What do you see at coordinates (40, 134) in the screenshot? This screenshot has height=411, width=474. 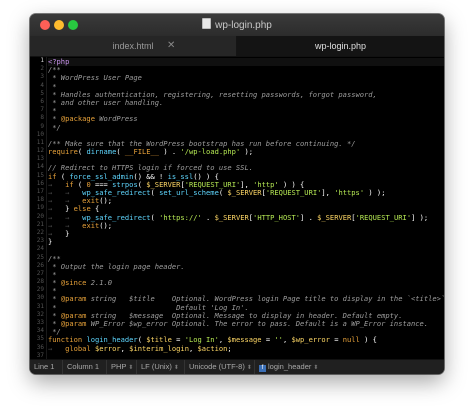 I see `line-number: 10` at bounding box center [40, 134].